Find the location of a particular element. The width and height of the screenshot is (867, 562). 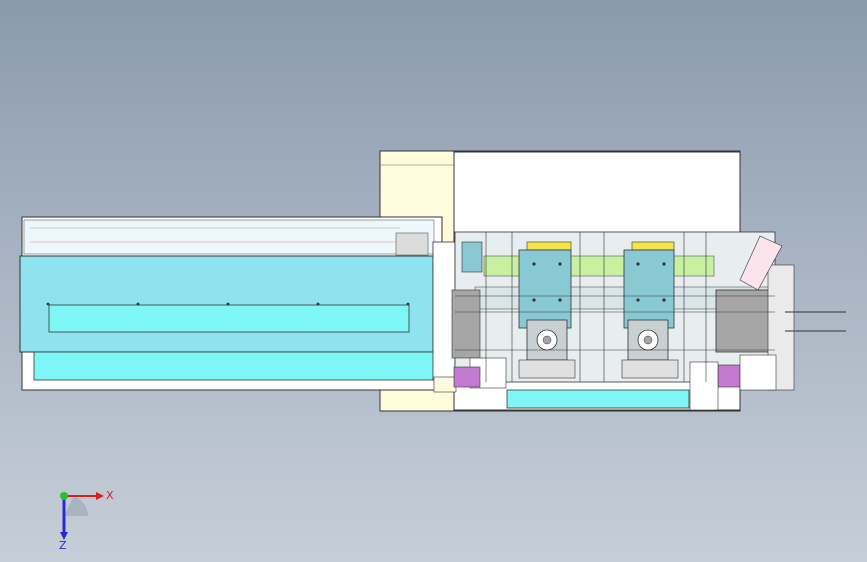

x-axis-label: X is located at coordinates (110, 495).